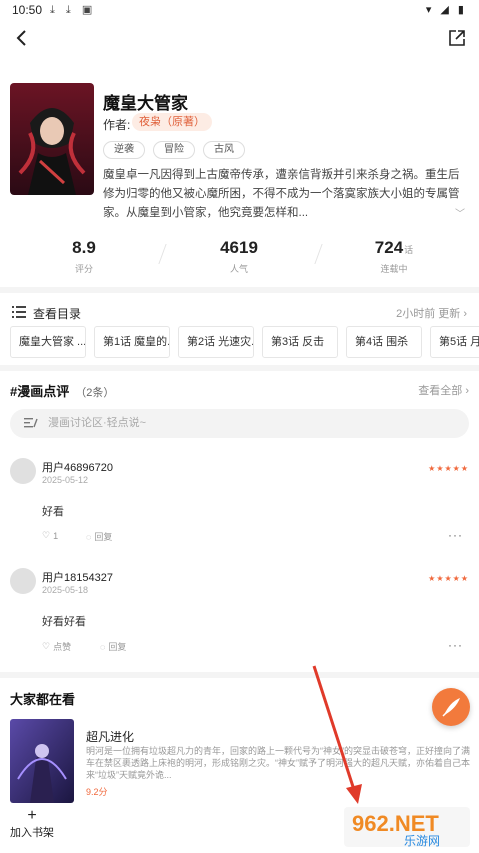 This screenshot has width=479, height=853. I want to click on like-label: 点赞, so click(62, 647).